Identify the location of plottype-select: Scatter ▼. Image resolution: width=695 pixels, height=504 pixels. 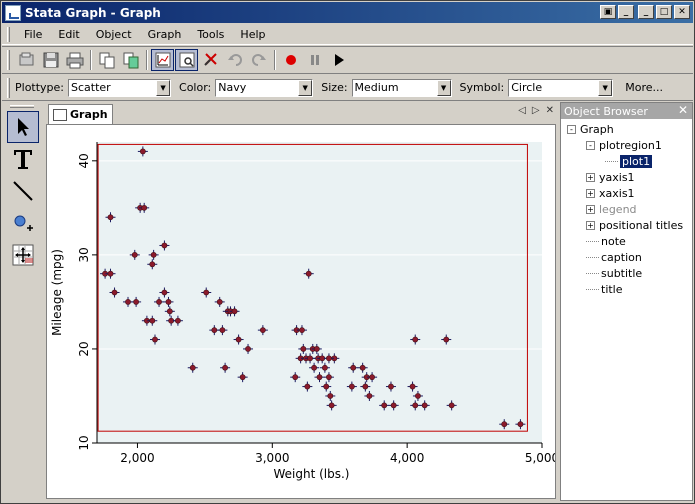
(120, 87).